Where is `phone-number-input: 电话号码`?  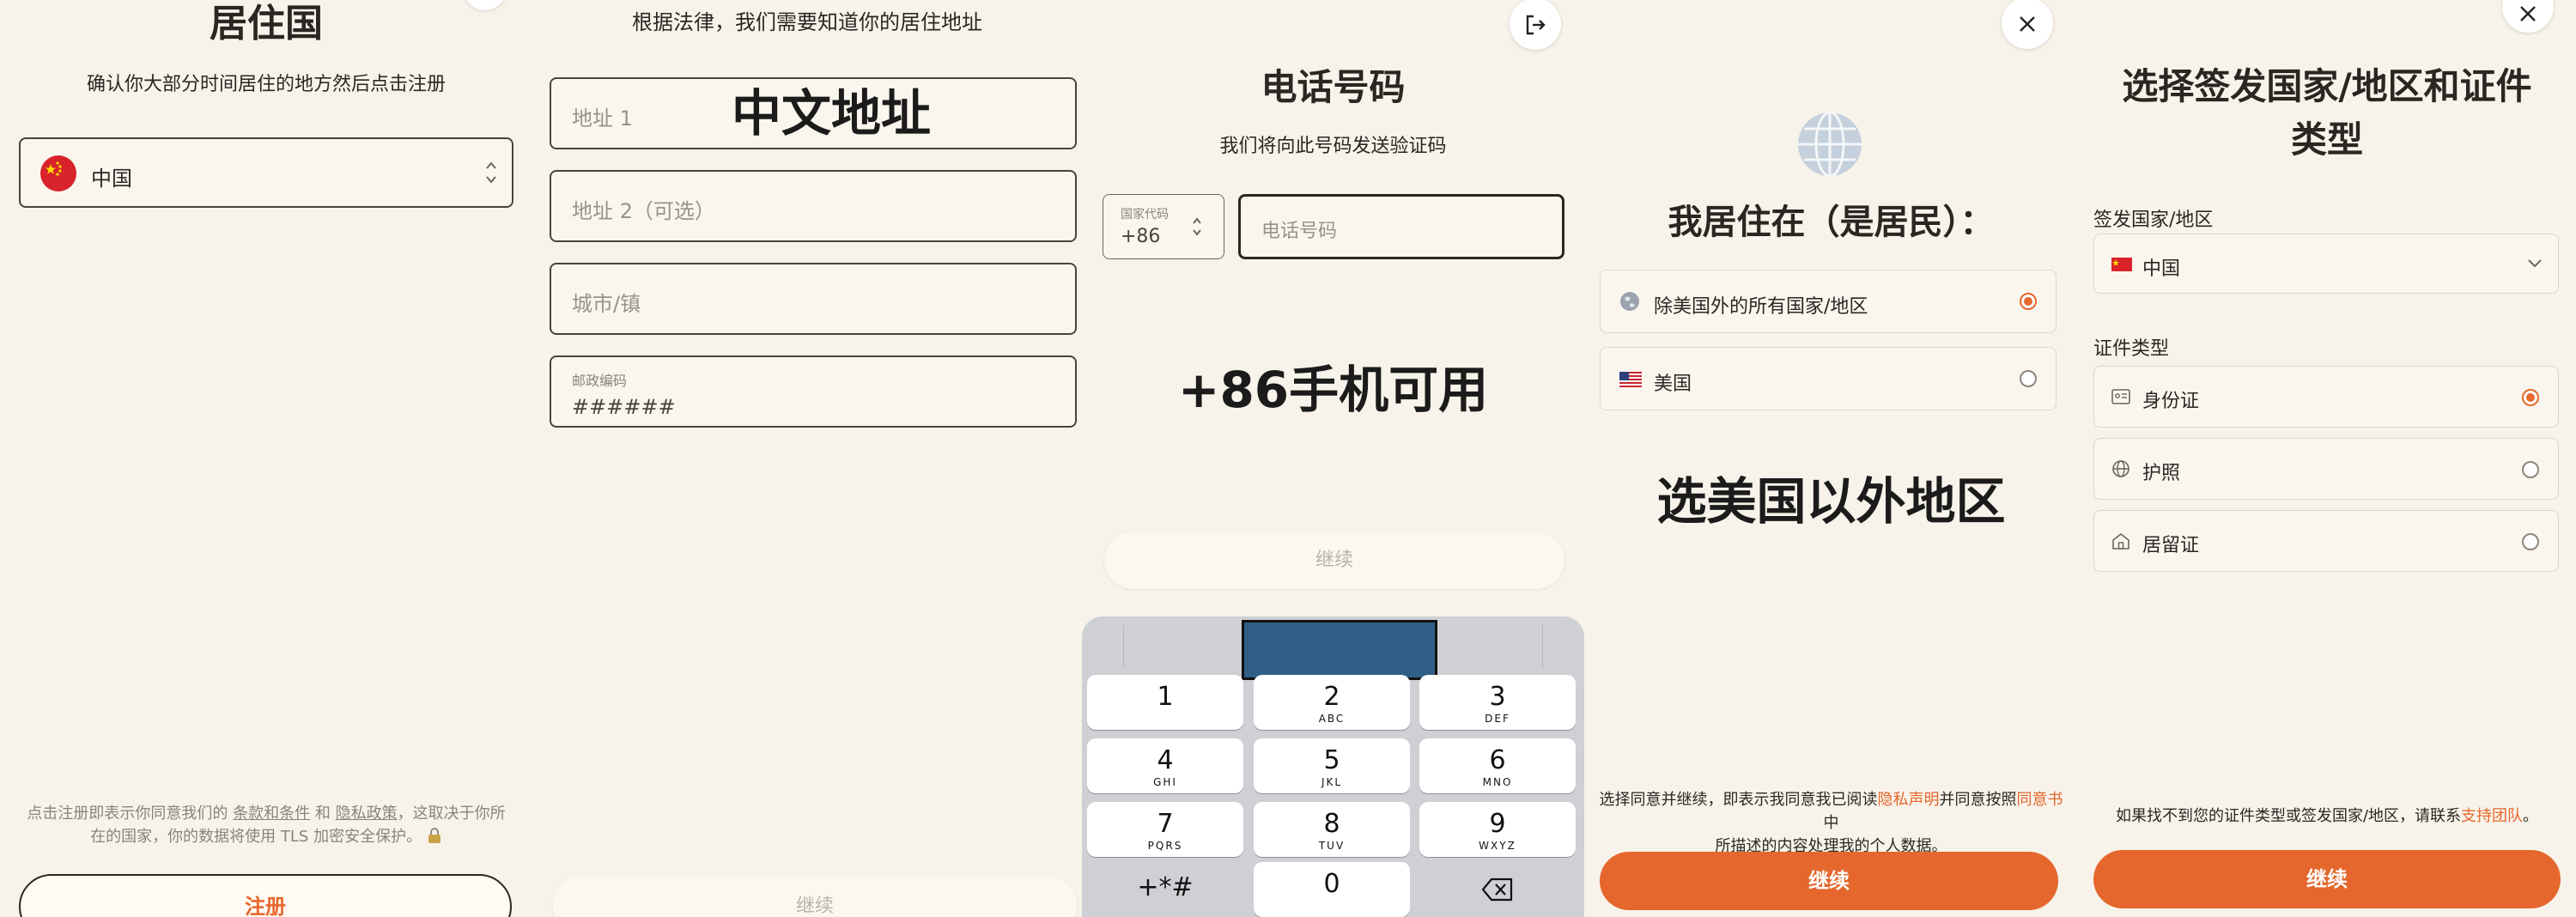 phone-number-input: 电话号码 is located at coordinates (1401, 227).